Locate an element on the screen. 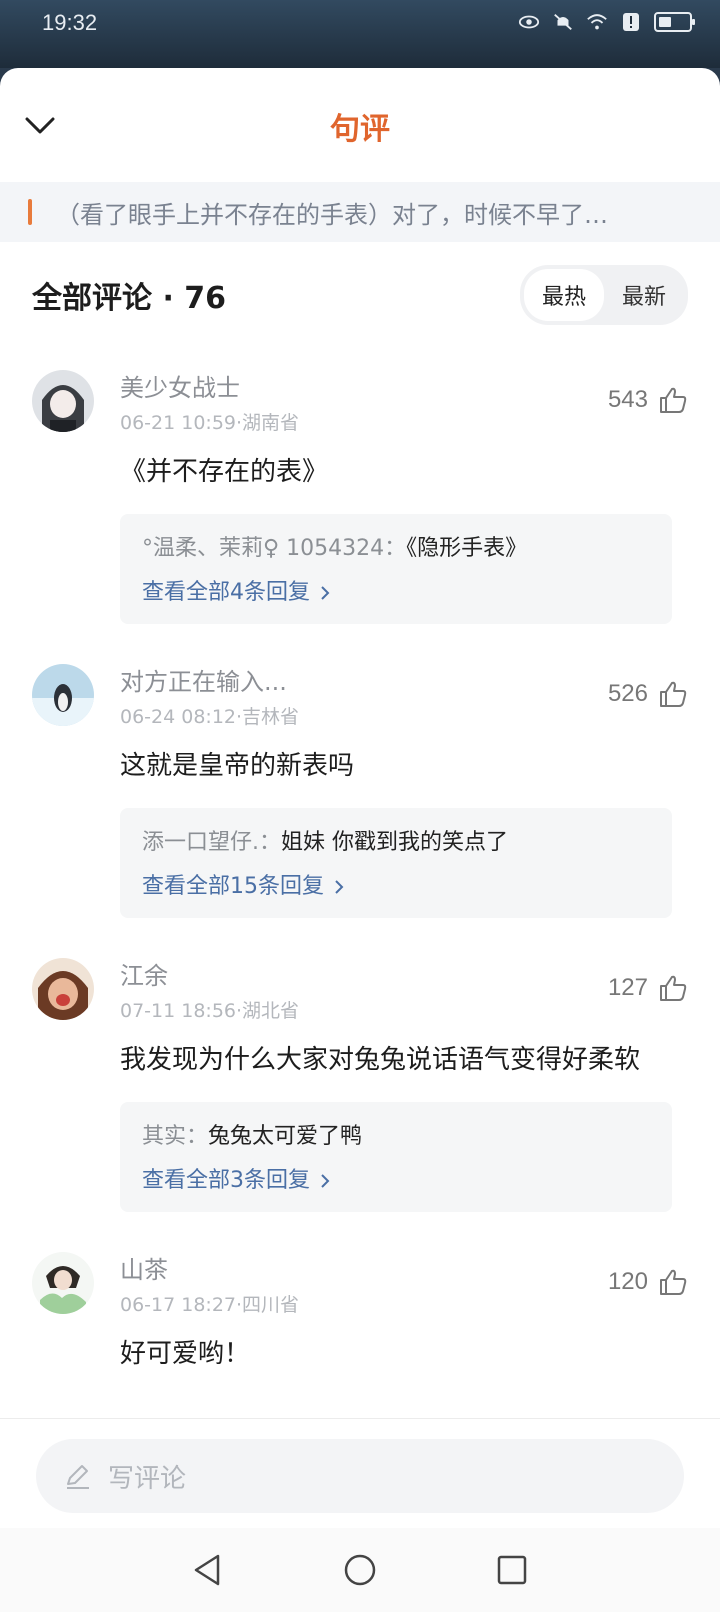 The image size is (720, 1612). nav-home-button is located at coordinates (360, 1570).